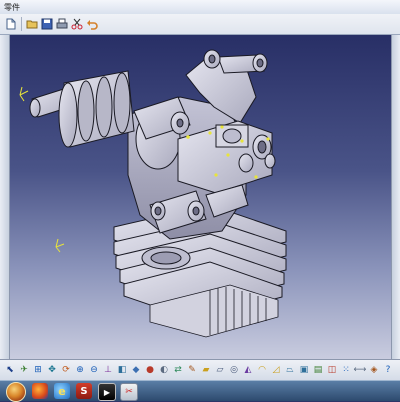  Describe the element at coordinates (166, 258) in the screenshot. I see `exhaust-port` at that location.